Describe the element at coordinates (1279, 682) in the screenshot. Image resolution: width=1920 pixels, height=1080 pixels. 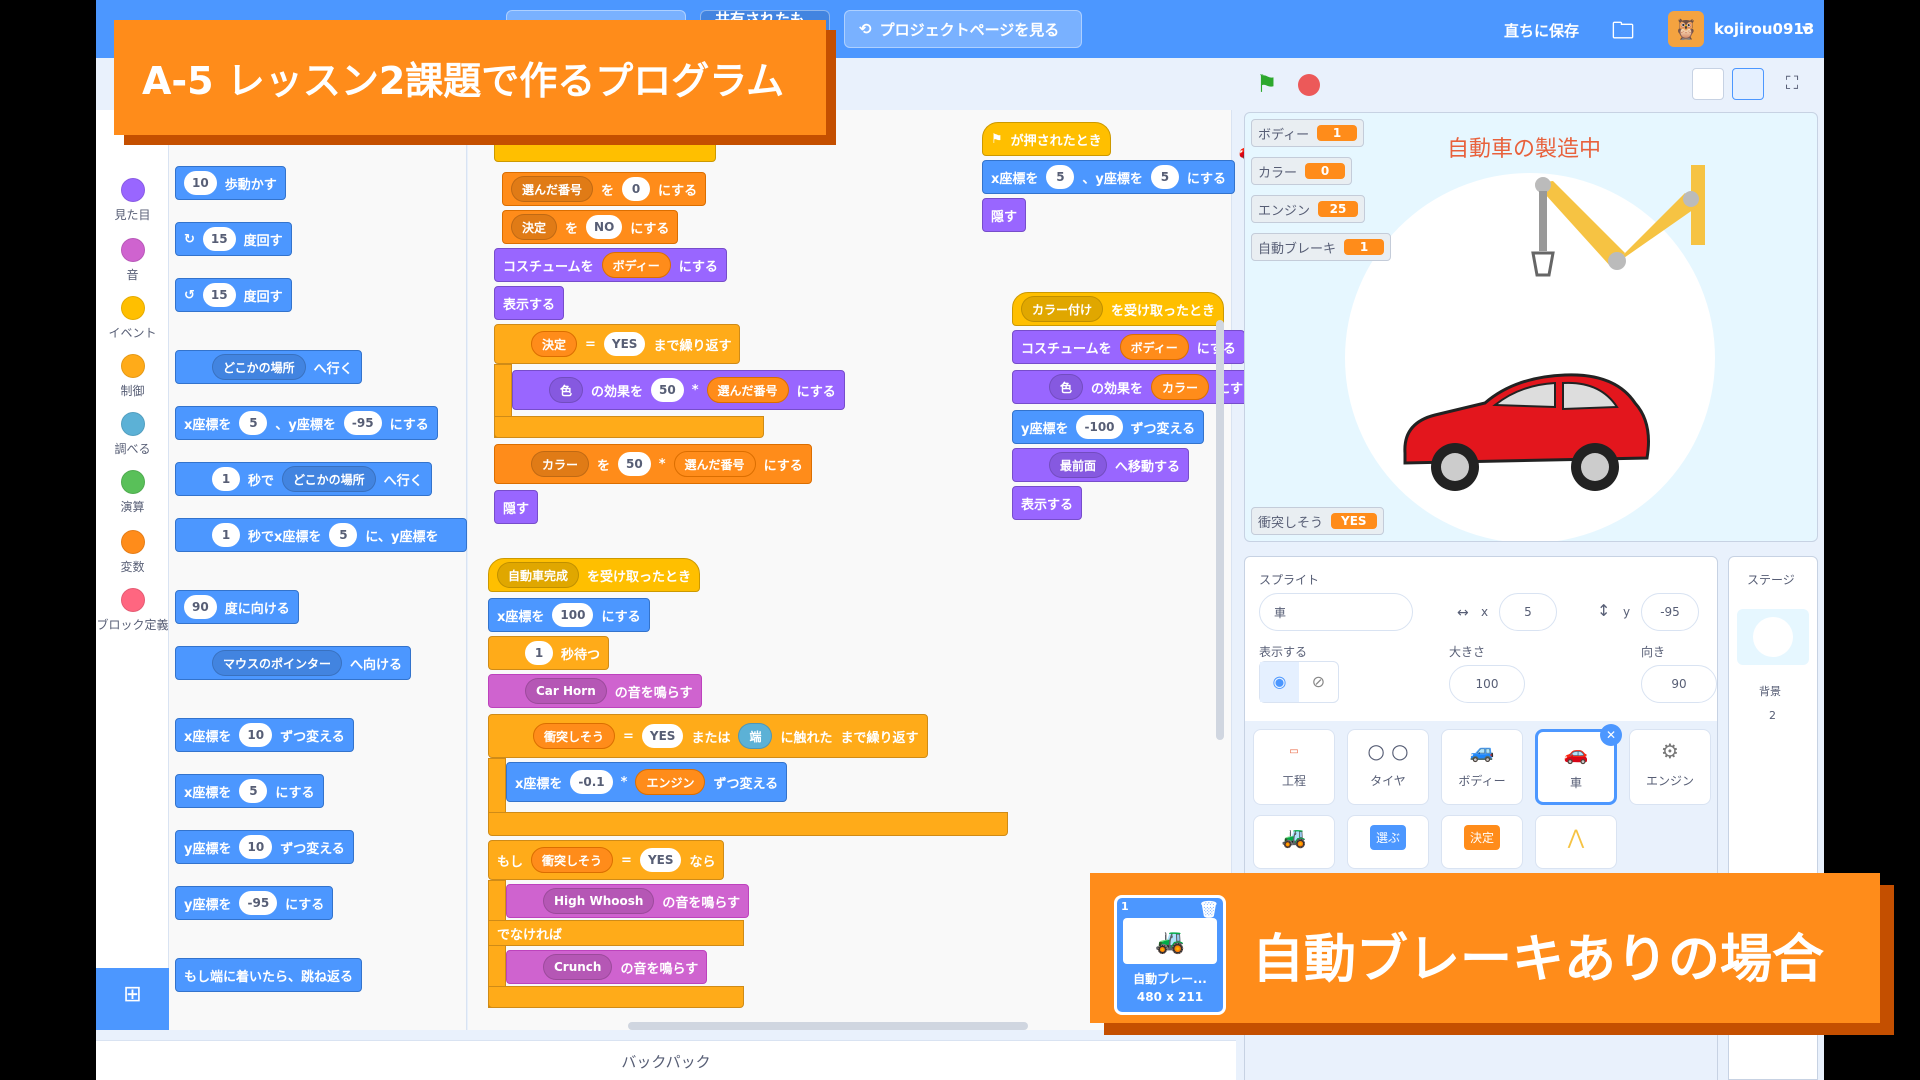
I see `eye-icon: ◉` at that location.